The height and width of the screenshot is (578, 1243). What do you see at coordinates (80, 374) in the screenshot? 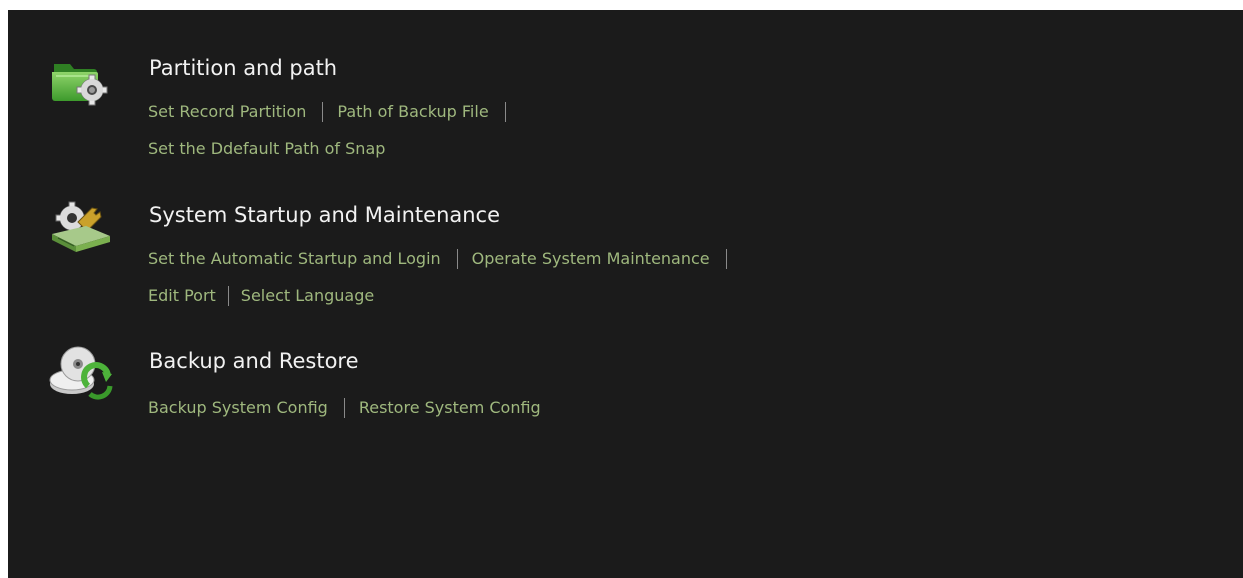
I see `disc-restore-icon` at bounding box center [80, 374].